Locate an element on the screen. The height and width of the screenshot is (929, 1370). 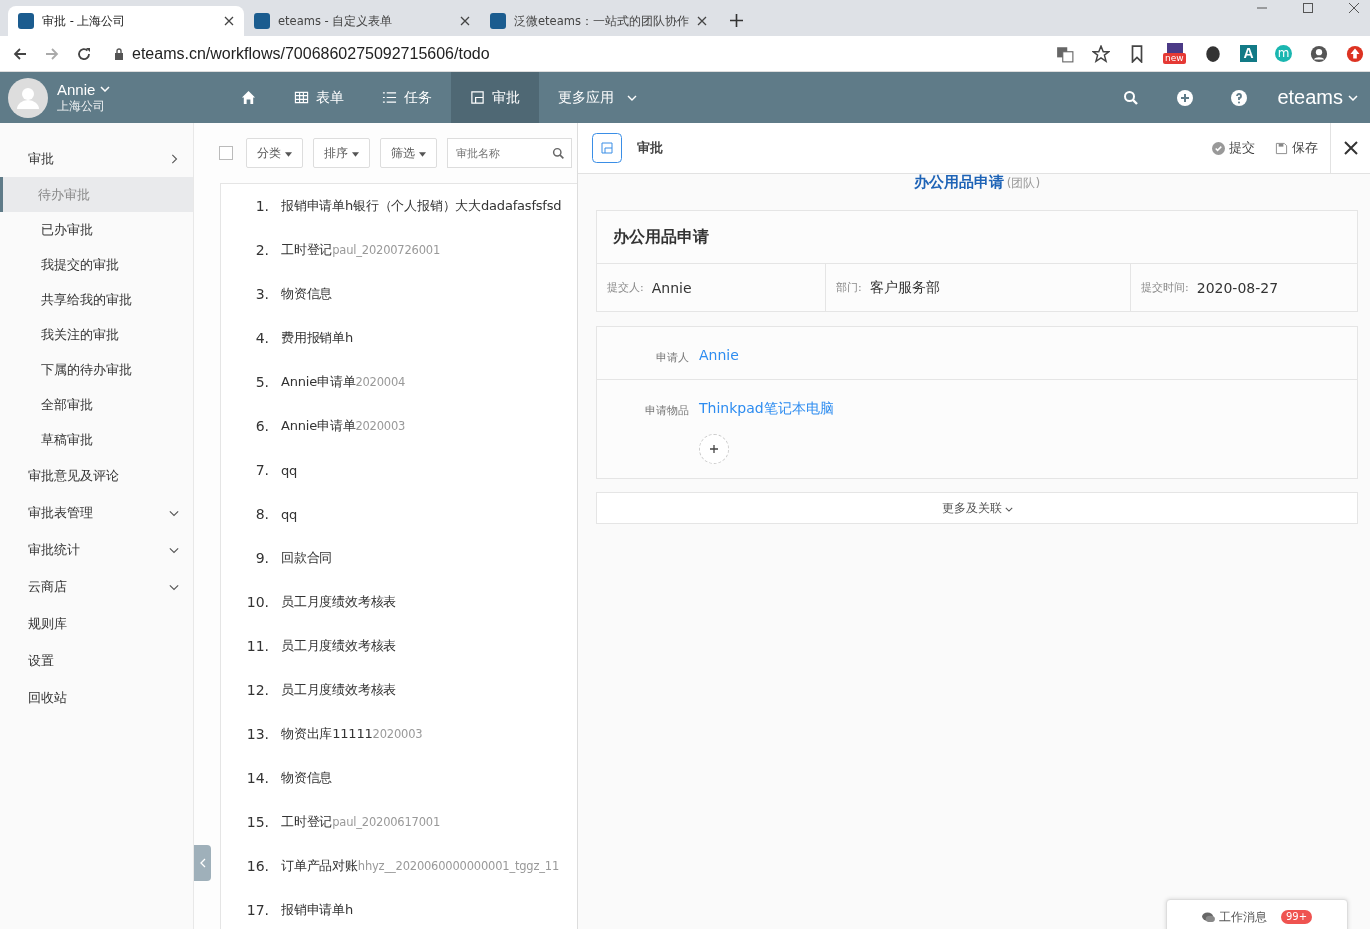
approval-item: 费用报销单h is located at coordinates (317, 338).